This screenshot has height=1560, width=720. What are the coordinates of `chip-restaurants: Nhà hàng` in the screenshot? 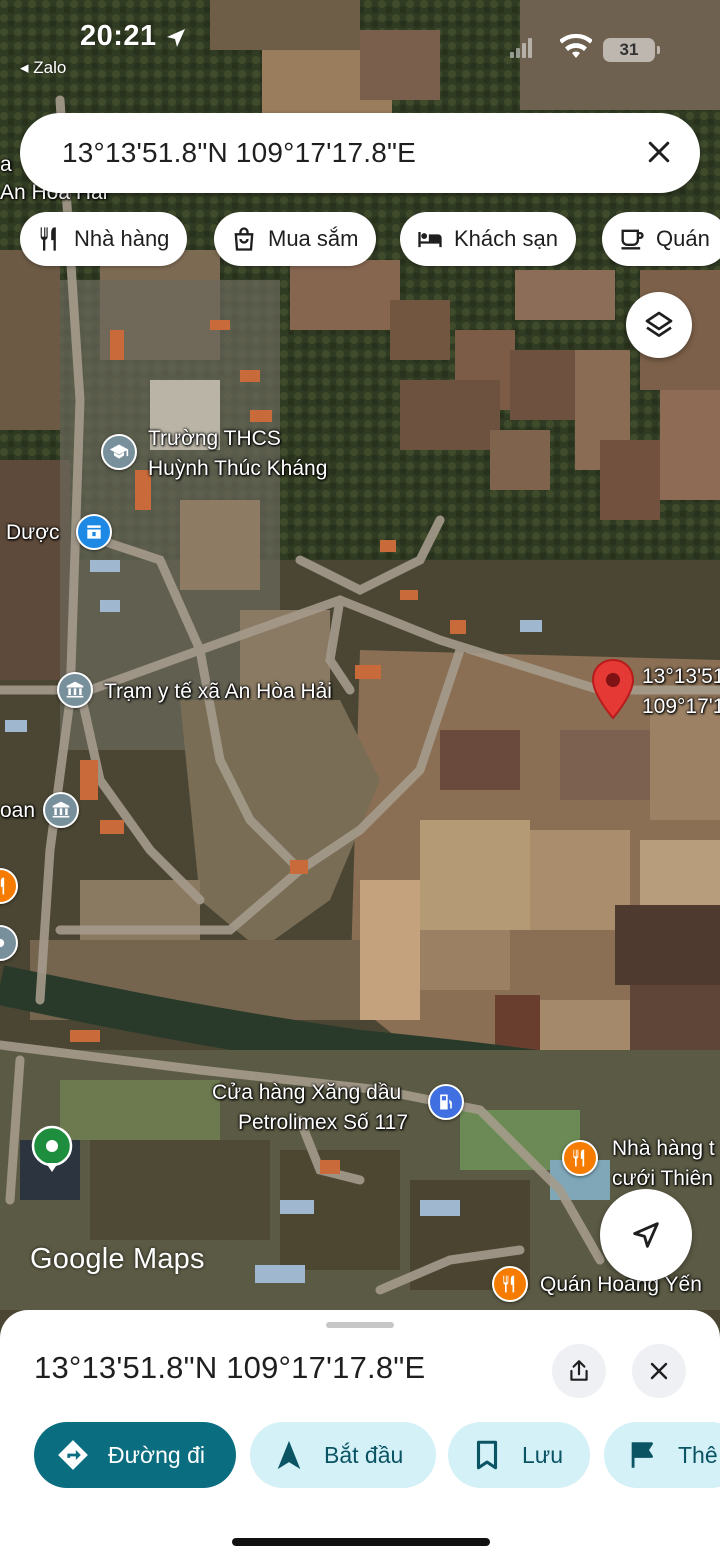 It's located at (104, 239).